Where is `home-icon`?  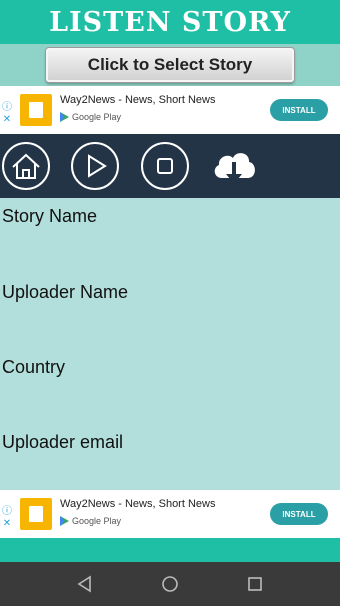 home-icon is located at coordinates (26, 166).